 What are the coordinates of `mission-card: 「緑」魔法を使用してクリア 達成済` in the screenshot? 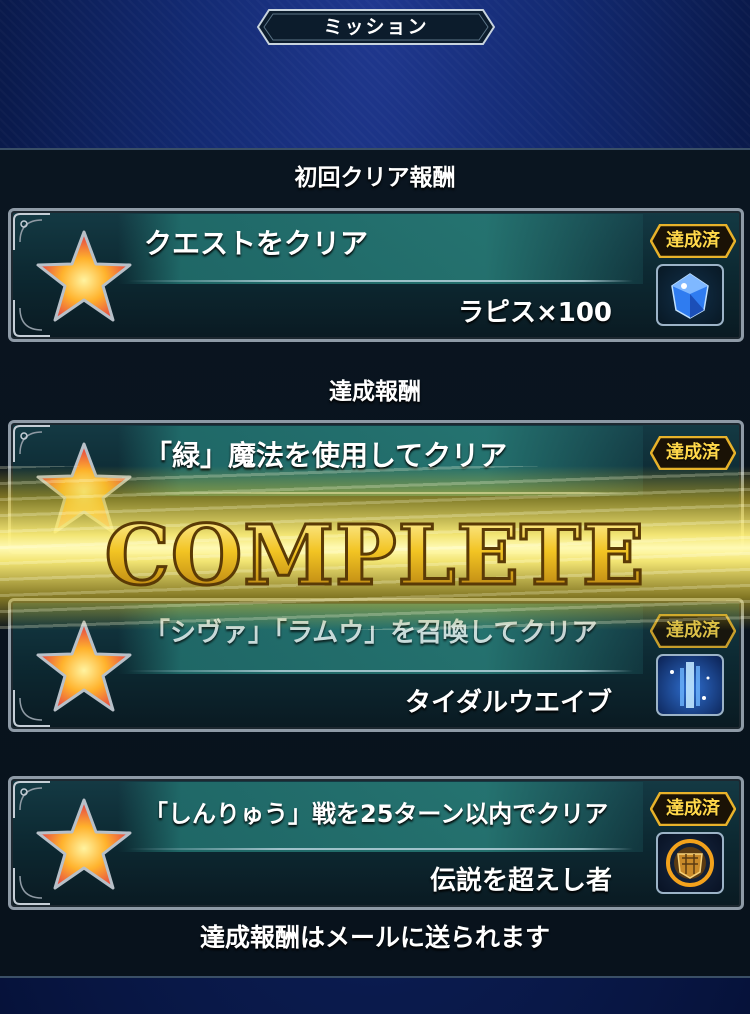 It's located at (376, 487).